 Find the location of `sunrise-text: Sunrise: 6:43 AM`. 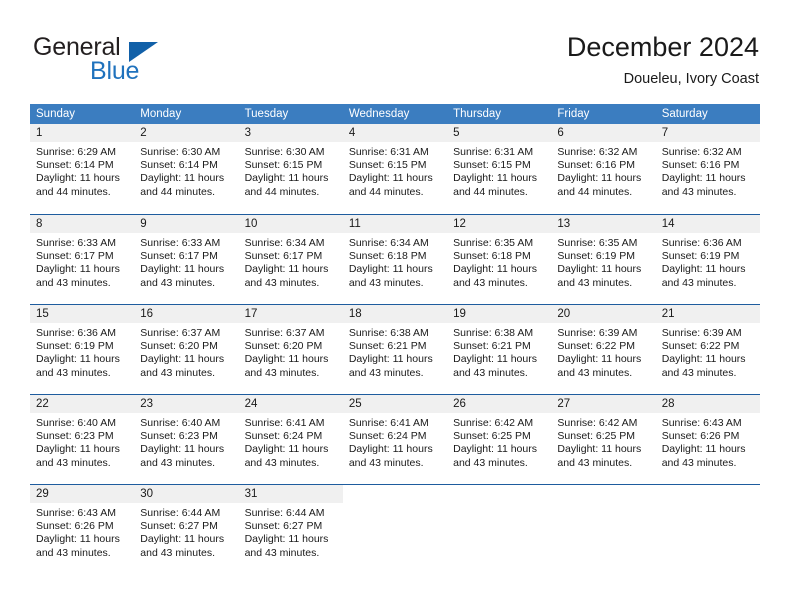

sunrise-text: Sunrise: 6:43 AM is located at coordinates (76, 513).